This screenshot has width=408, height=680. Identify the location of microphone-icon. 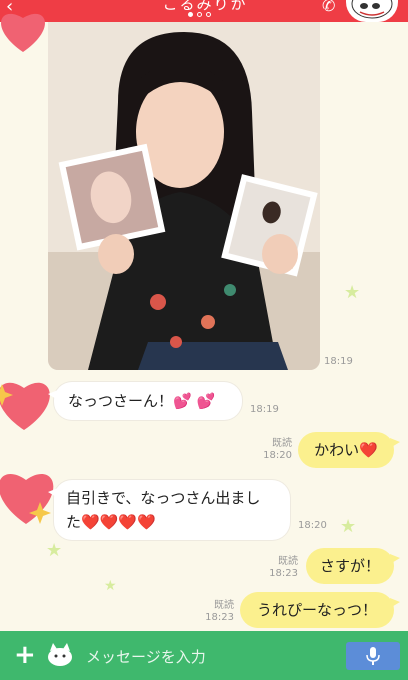
(373, 656).